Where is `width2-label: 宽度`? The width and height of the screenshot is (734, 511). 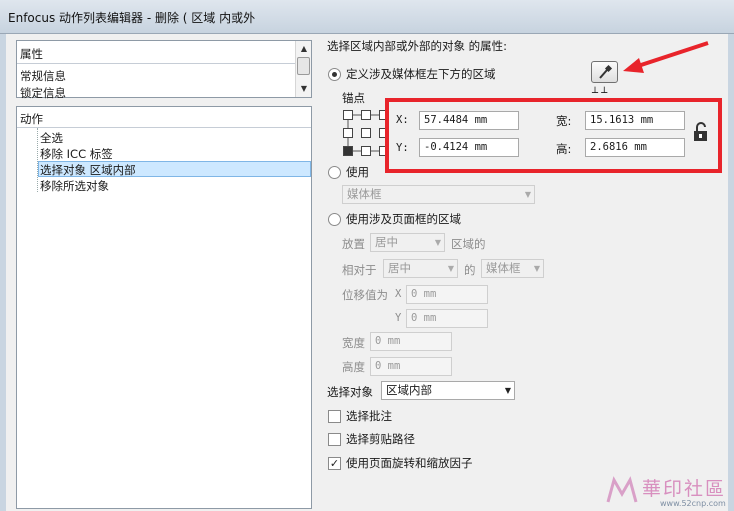
width2-label: 宽度 is located at coordinates (353, 343).